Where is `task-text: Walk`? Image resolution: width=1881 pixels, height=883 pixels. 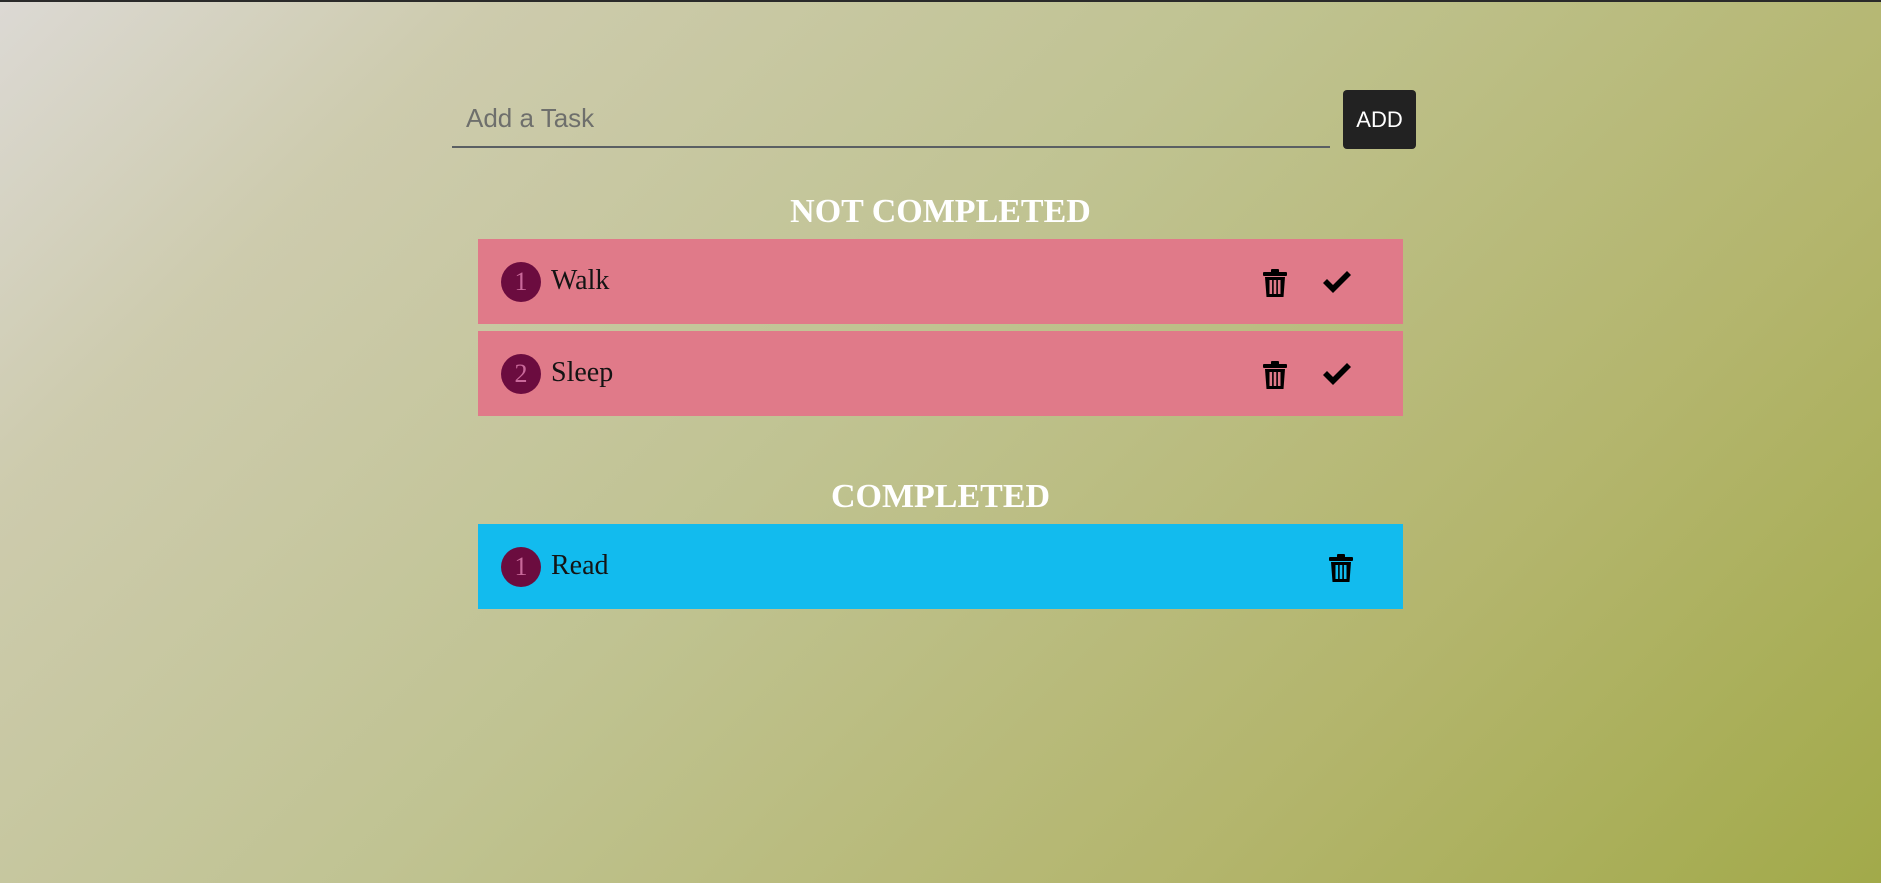 task-text: Walk is located at coordinates (580, 280).